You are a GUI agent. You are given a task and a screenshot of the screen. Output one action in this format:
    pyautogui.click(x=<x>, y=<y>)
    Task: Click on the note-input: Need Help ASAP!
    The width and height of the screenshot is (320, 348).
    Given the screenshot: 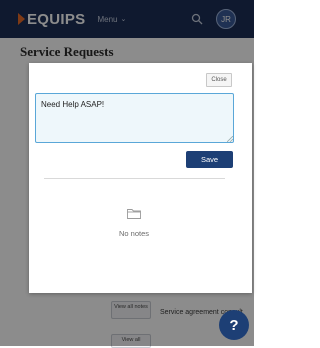 What is the action you would take?
    pyautogui.click(x=134, y=118)
    